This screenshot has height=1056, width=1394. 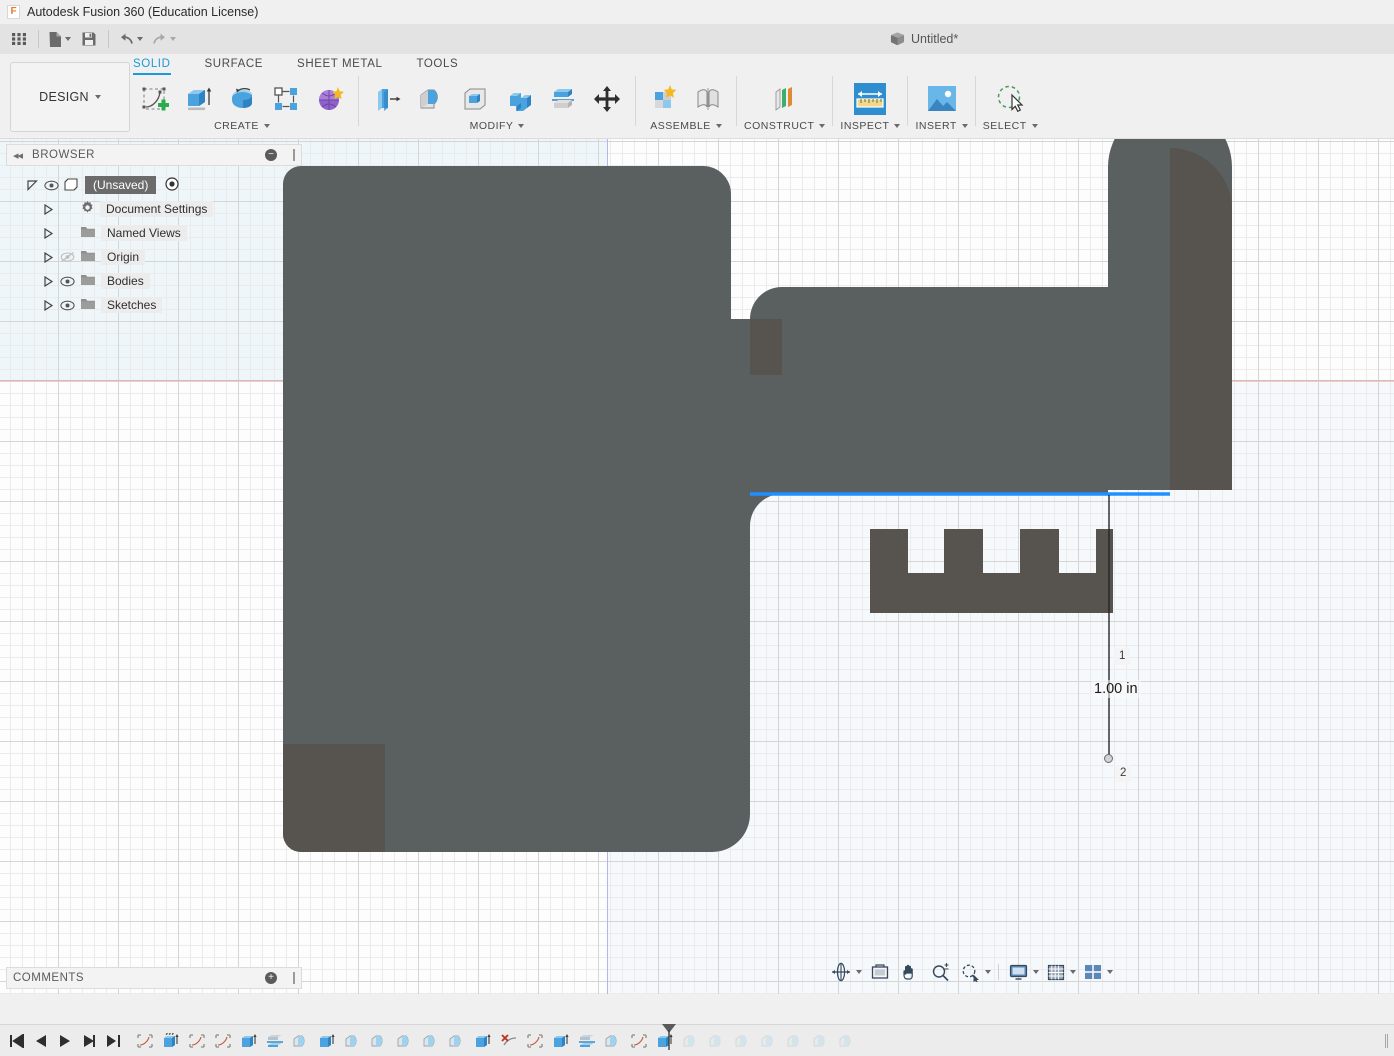 What do you see at coordinates (198, 99) in the screenshot?
I see `extrude-icon` at bounding box center [198, 99].